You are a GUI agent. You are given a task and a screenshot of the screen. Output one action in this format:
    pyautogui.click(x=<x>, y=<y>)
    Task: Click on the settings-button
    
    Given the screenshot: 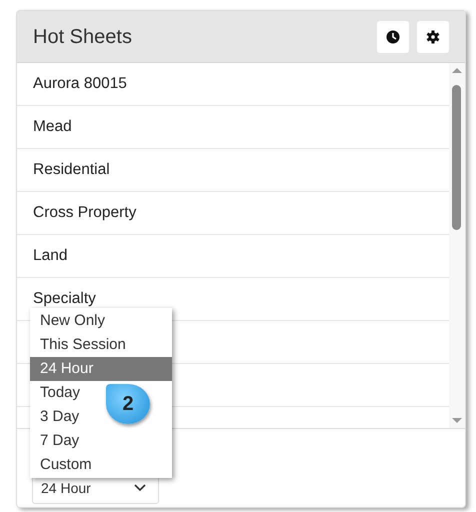 What is the action you would take?
    pyautogui.click(x=433, y=36)
    